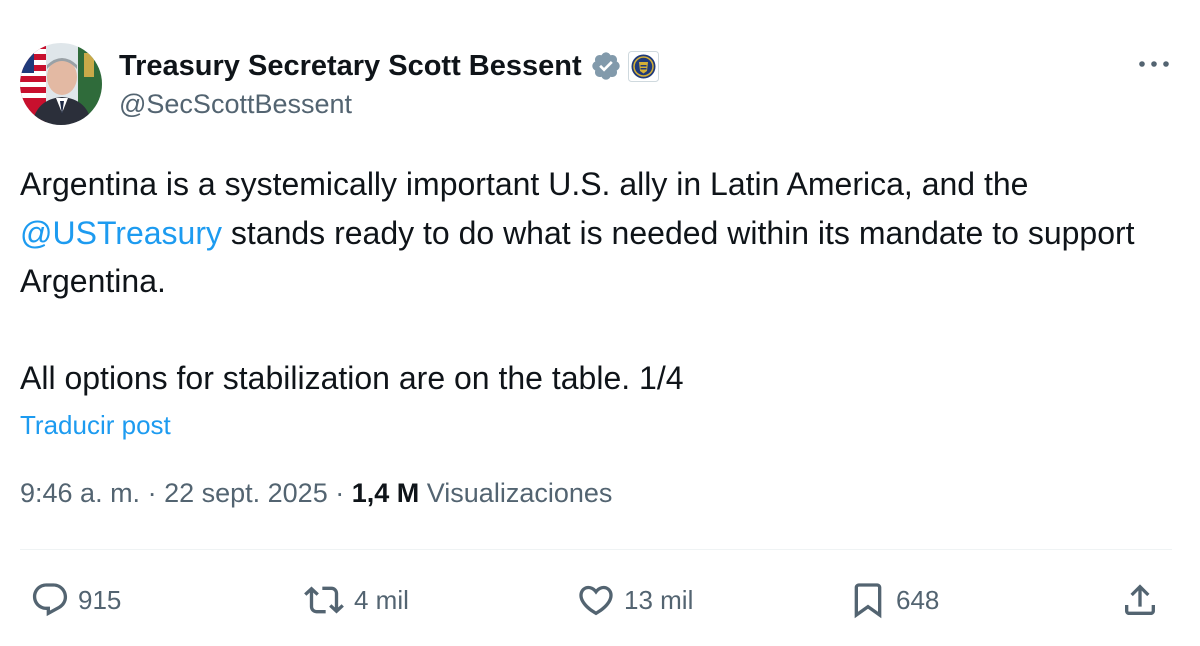 This screenshot has height=646, width=1200. What do you see at coordinates (659, 599) in the screenshot?
I see `like-count: 13 mil` at bounding box center [659, 599].